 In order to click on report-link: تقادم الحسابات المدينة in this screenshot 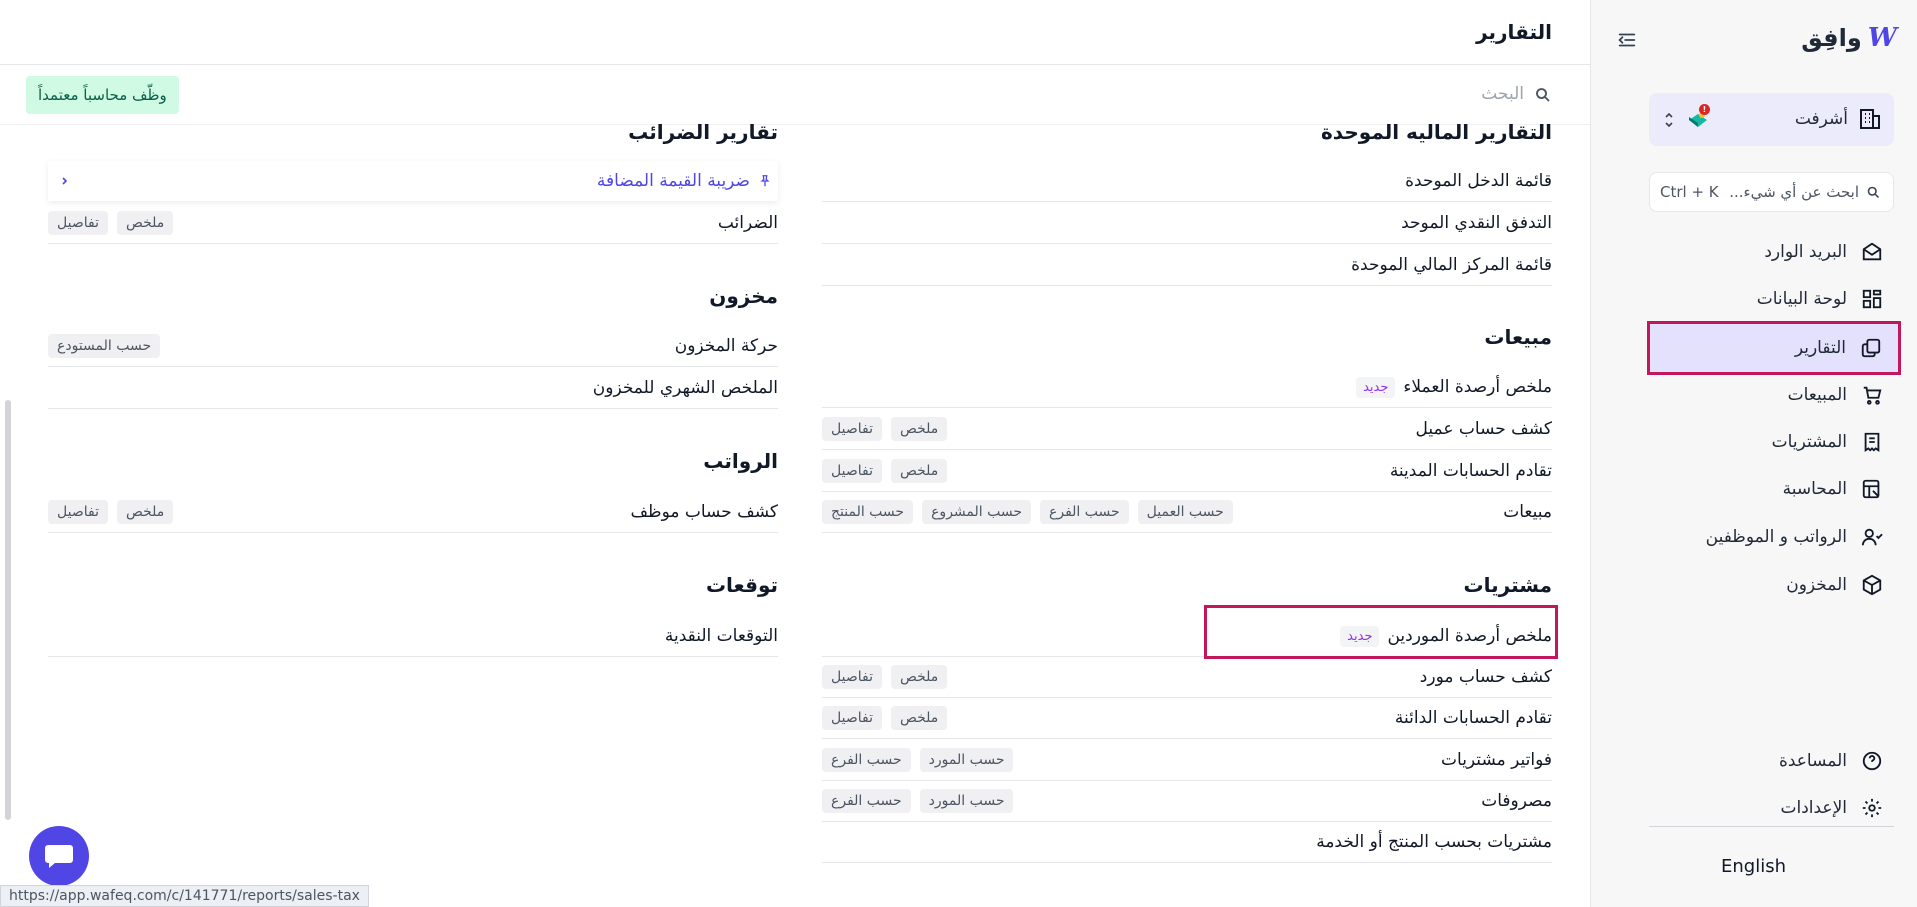, I will do `click(1471, 471)`.